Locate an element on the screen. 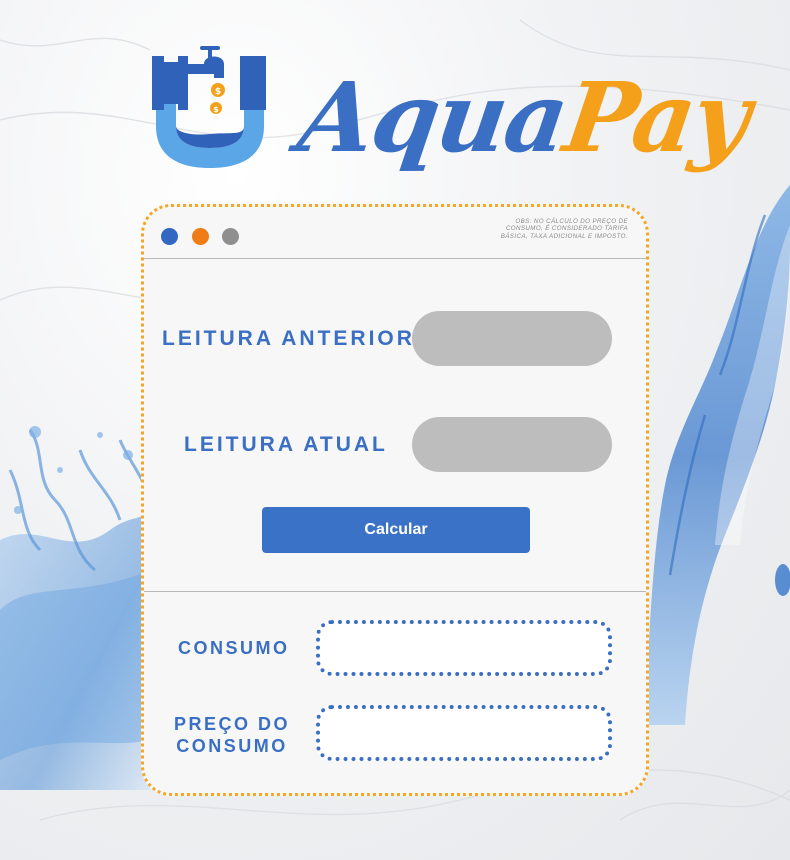 The height and width of the screenshot is (860, 790). faucet-pipe-coins-icon: $ $ is located at coordinates (209, 107).